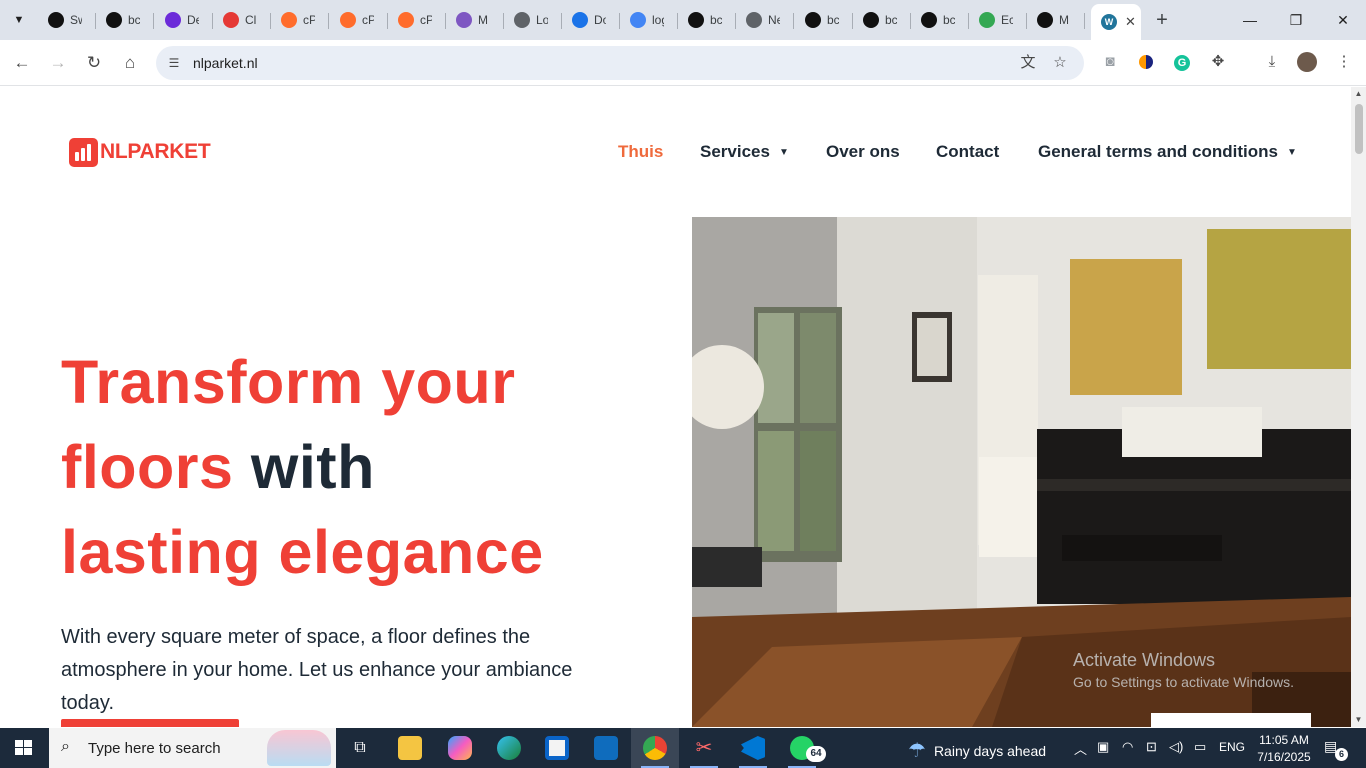 Image resolution: width=1366 pixels, height=768 pixels. Describe the element at coordinates (19, 20) in the screenshot. I see `tab-search-button: ▼` at that location.